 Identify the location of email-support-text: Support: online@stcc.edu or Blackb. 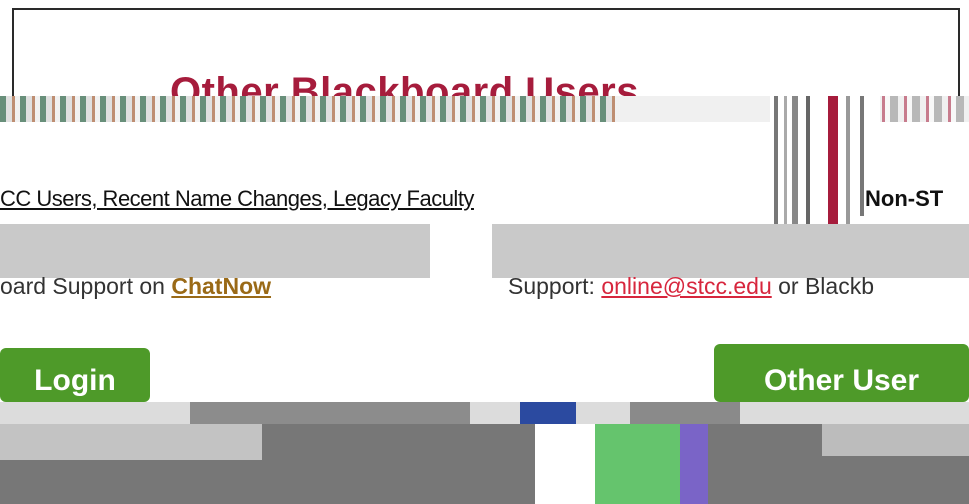
(691, 286).